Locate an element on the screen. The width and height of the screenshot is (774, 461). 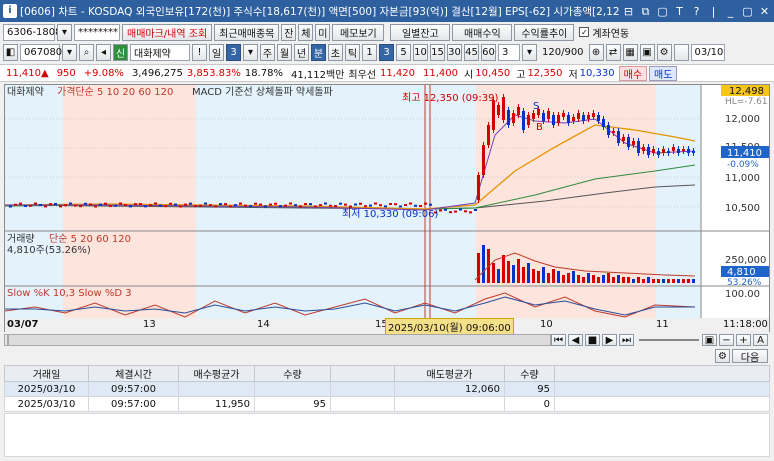
profit-trend-button: 수익률추이 is located at coordinates (544, 32).